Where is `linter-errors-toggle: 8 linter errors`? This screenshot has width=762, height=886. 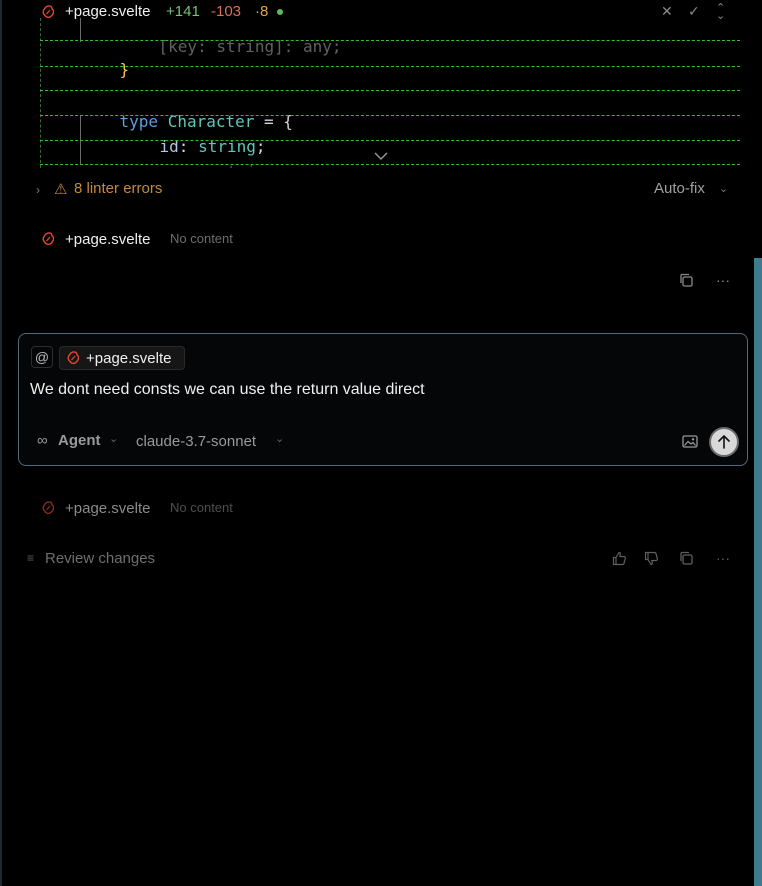
linter-errors-toggle: 8 linter errors is located at coordinates (118, 190).